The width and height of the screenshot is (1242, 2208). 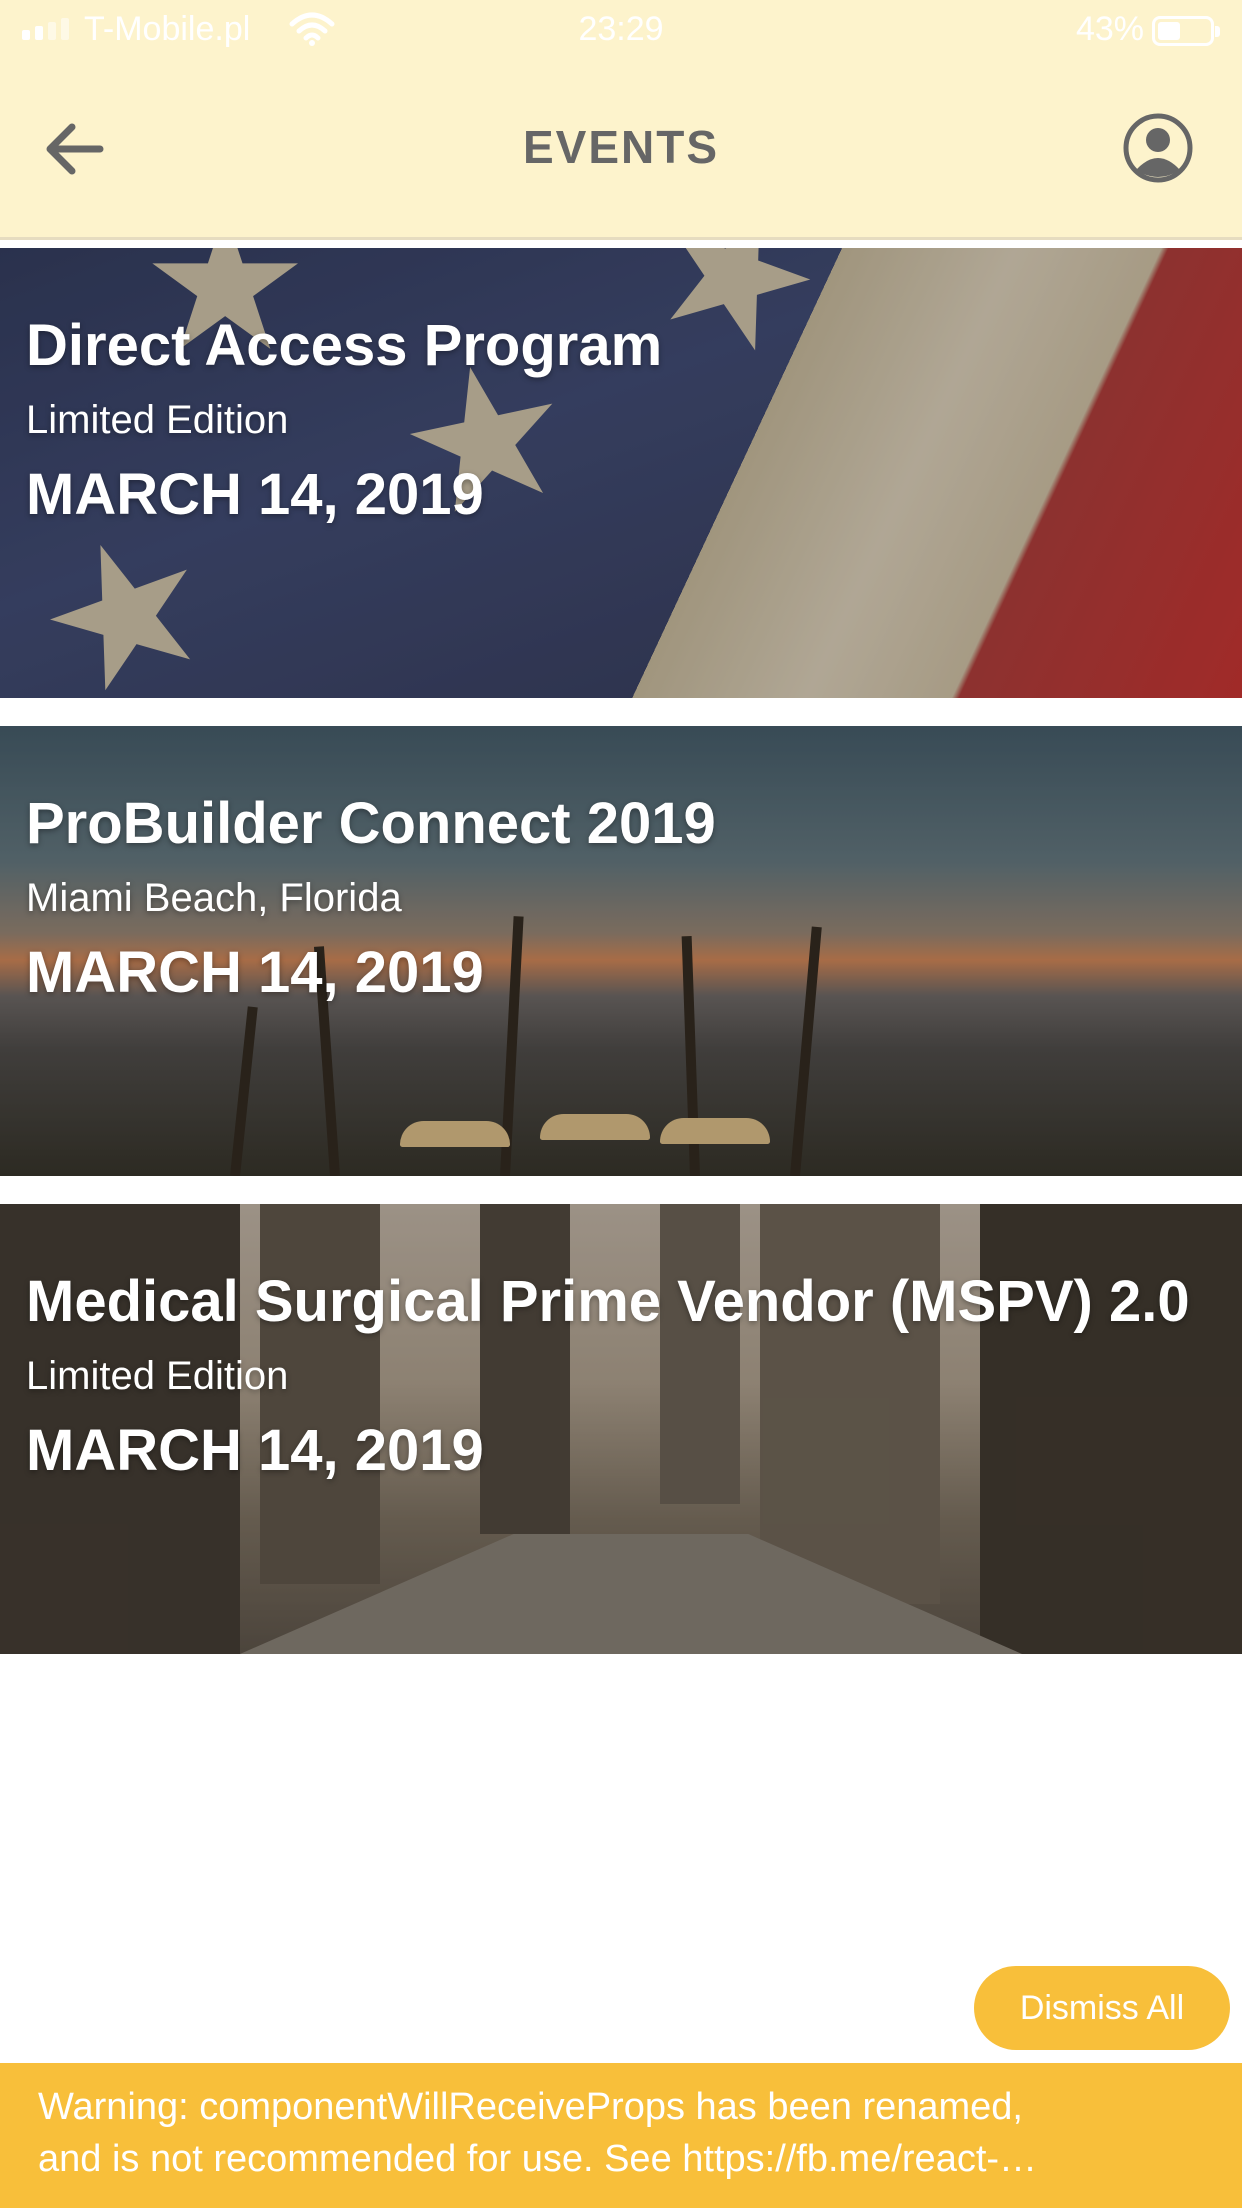 I want to click on page-title: EVENTS, so click(x=621, y=147).